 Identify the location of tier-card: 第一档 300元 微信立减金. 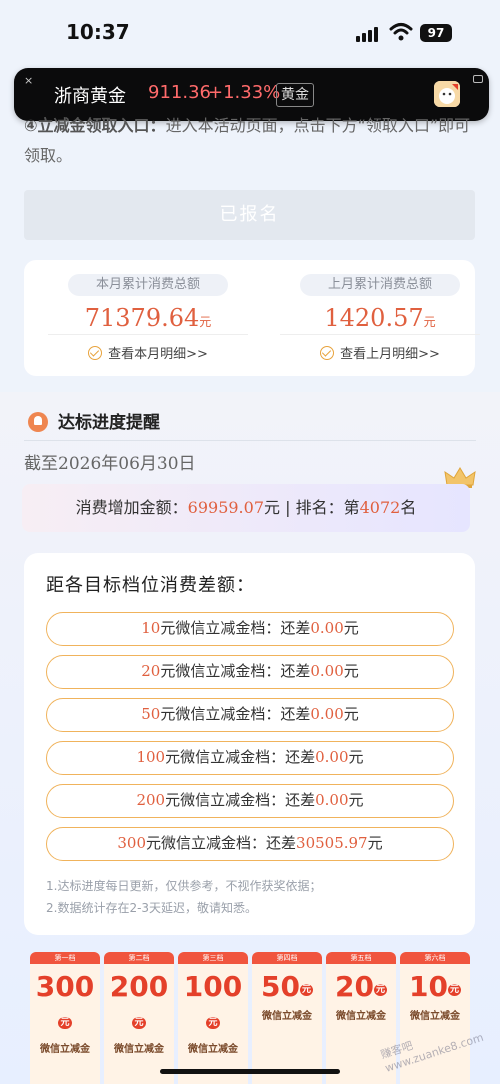
(65, 1018).